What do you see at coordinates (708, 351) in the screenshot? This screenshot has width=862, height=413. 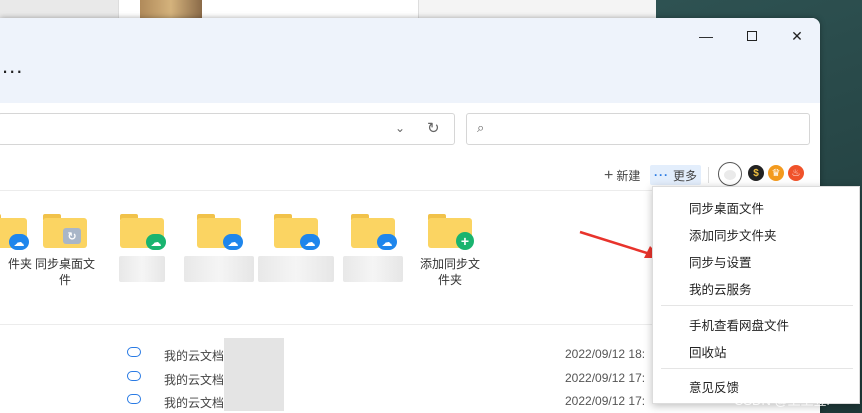 I see `menu-item-recycle-bin: 回收站` at bounding box center [708, 351].